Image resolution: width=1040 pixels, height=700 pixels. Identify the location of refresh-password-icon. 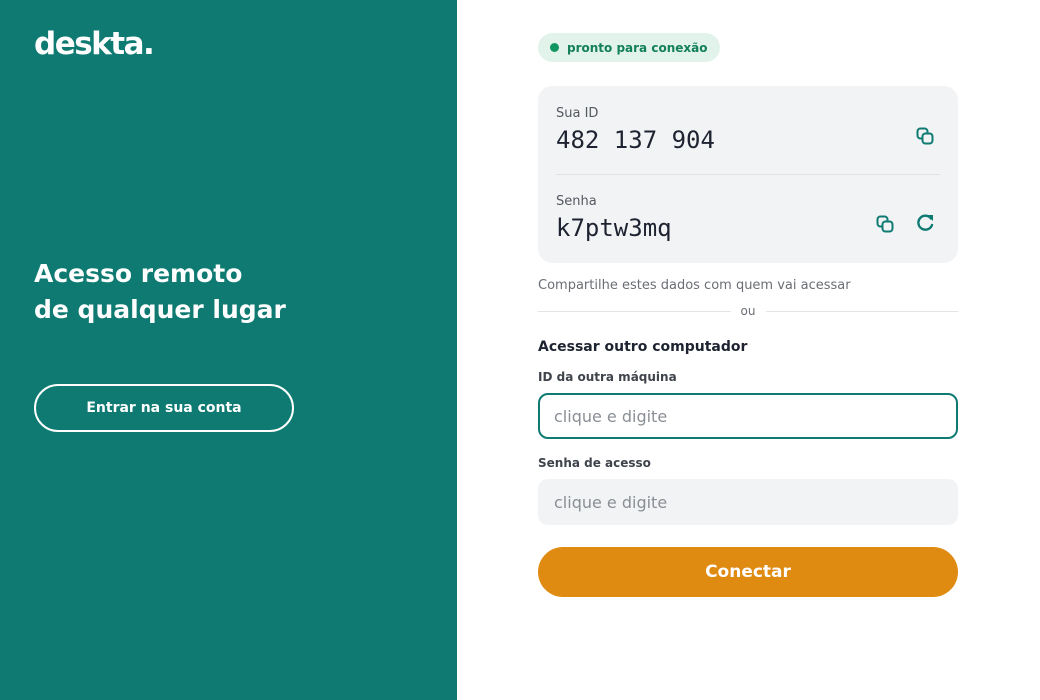
(925, 223).